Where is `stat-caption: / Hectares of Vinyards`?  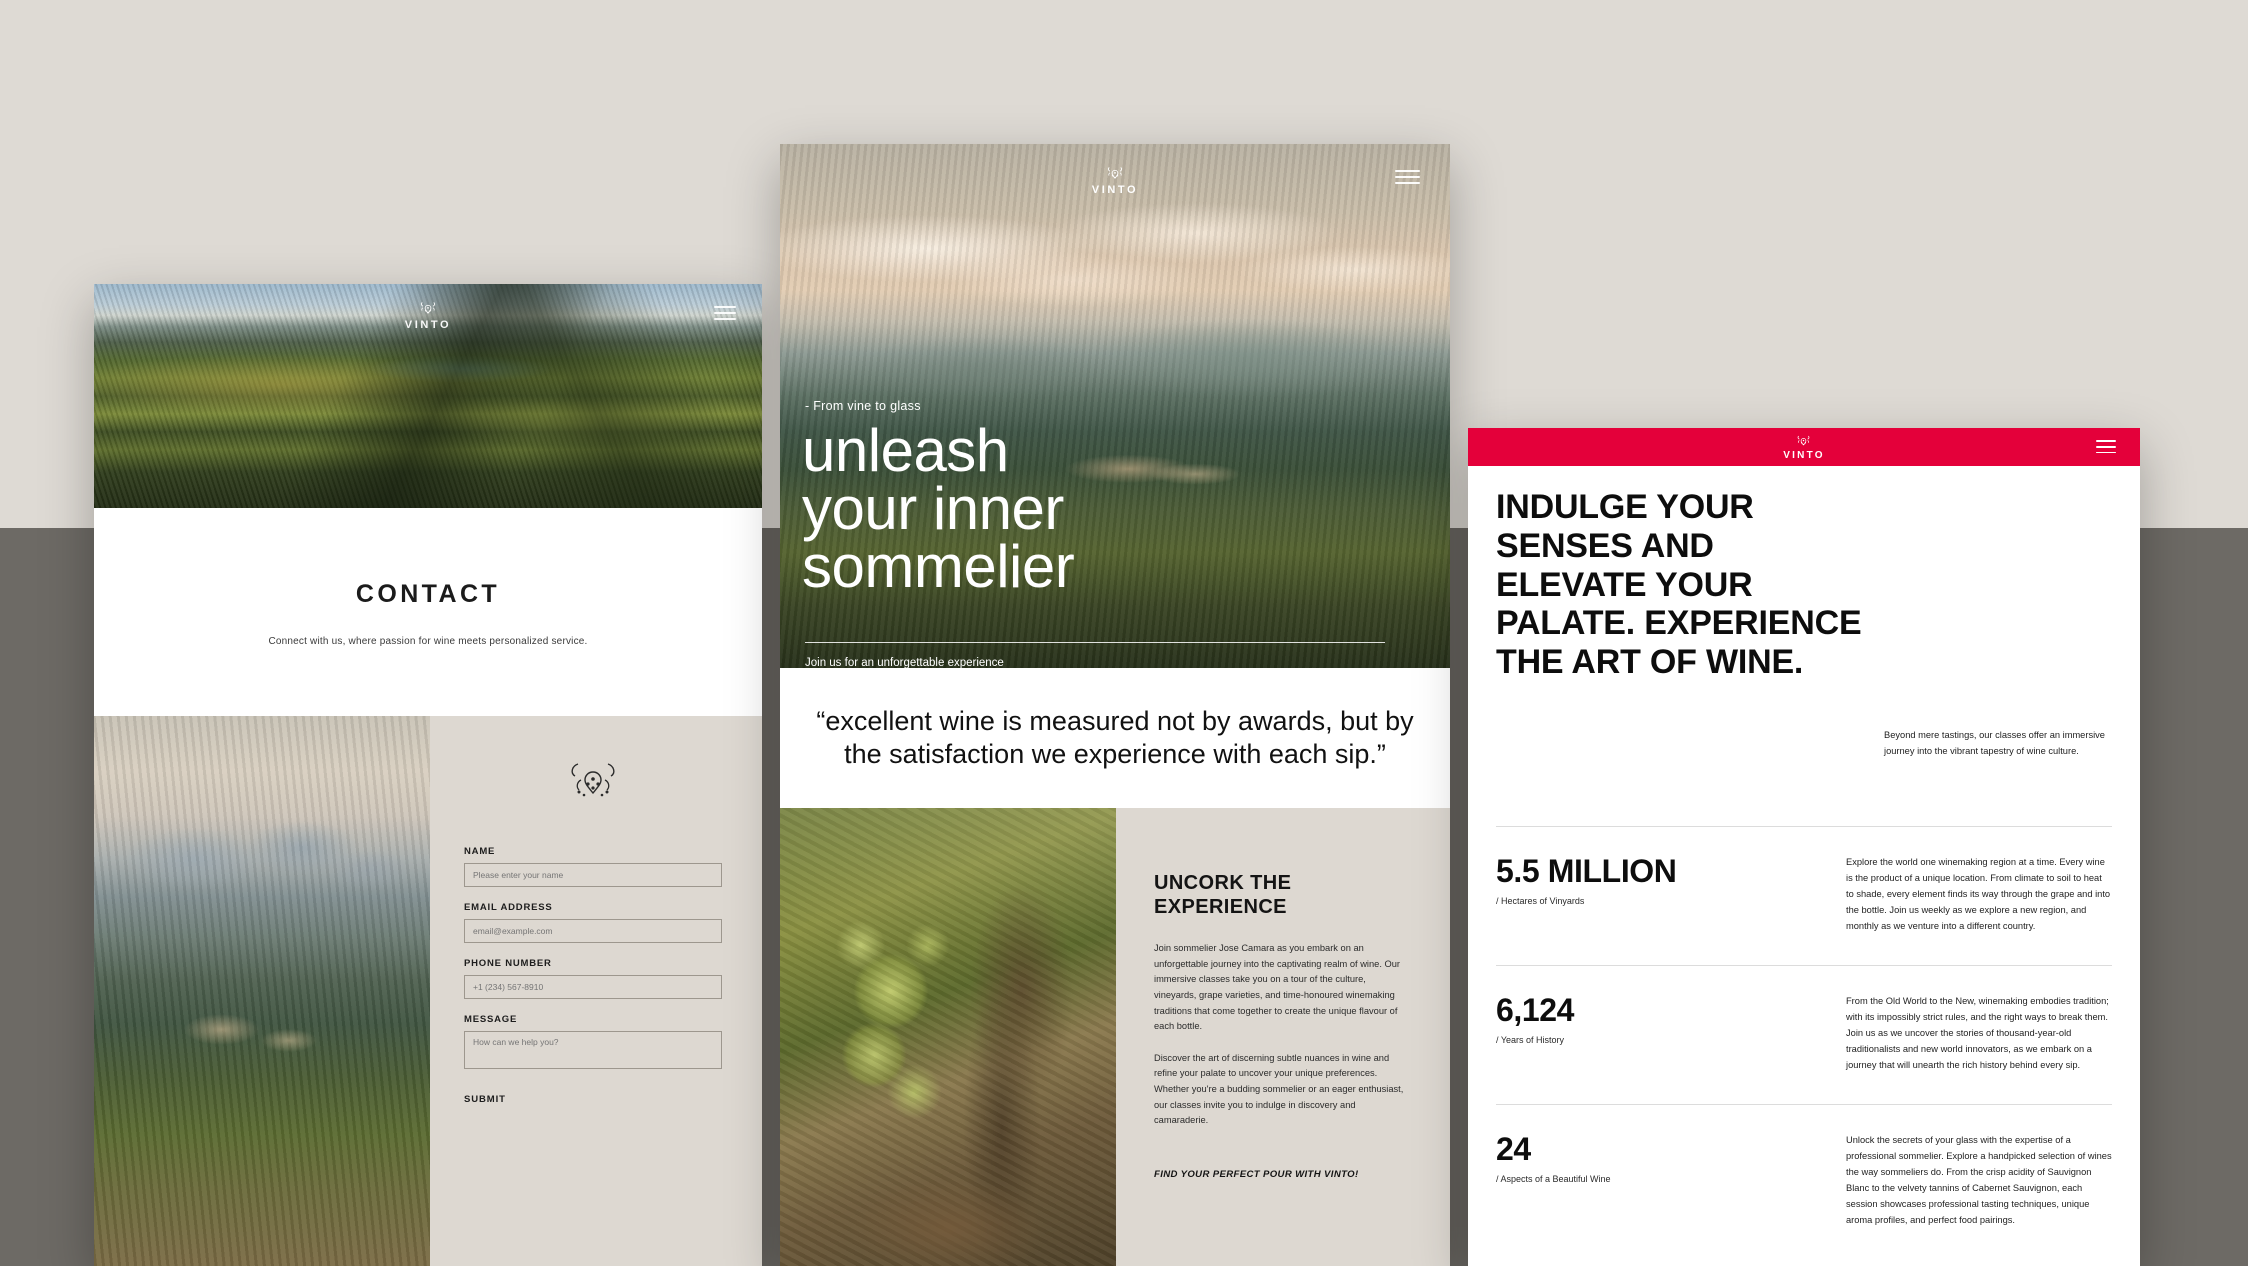 stat-caption: / Hectares of Vinyards is located at coordinates (1540, 901).